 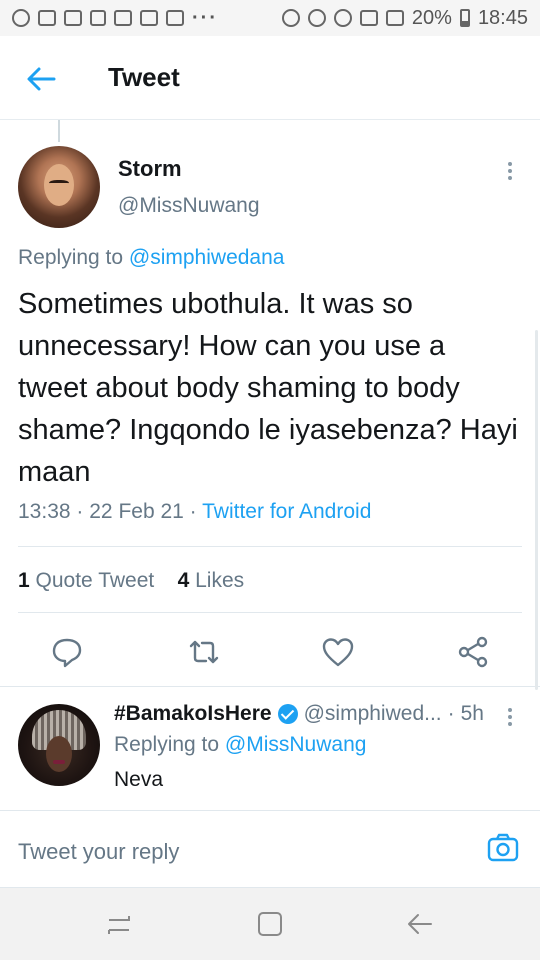 What do you see at coordinates (183, 580) in the screenshot?
I see `like-count: 4` at bounding box center [183, 580].